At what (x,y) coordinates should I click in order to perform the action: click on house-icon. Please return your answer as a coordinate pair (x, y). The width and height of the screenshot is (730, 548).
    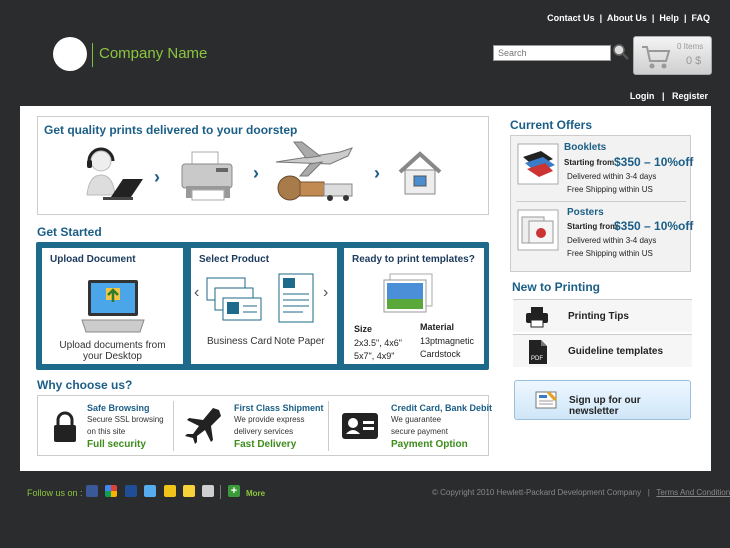
    Looking at the image, I should click on (420, 173).